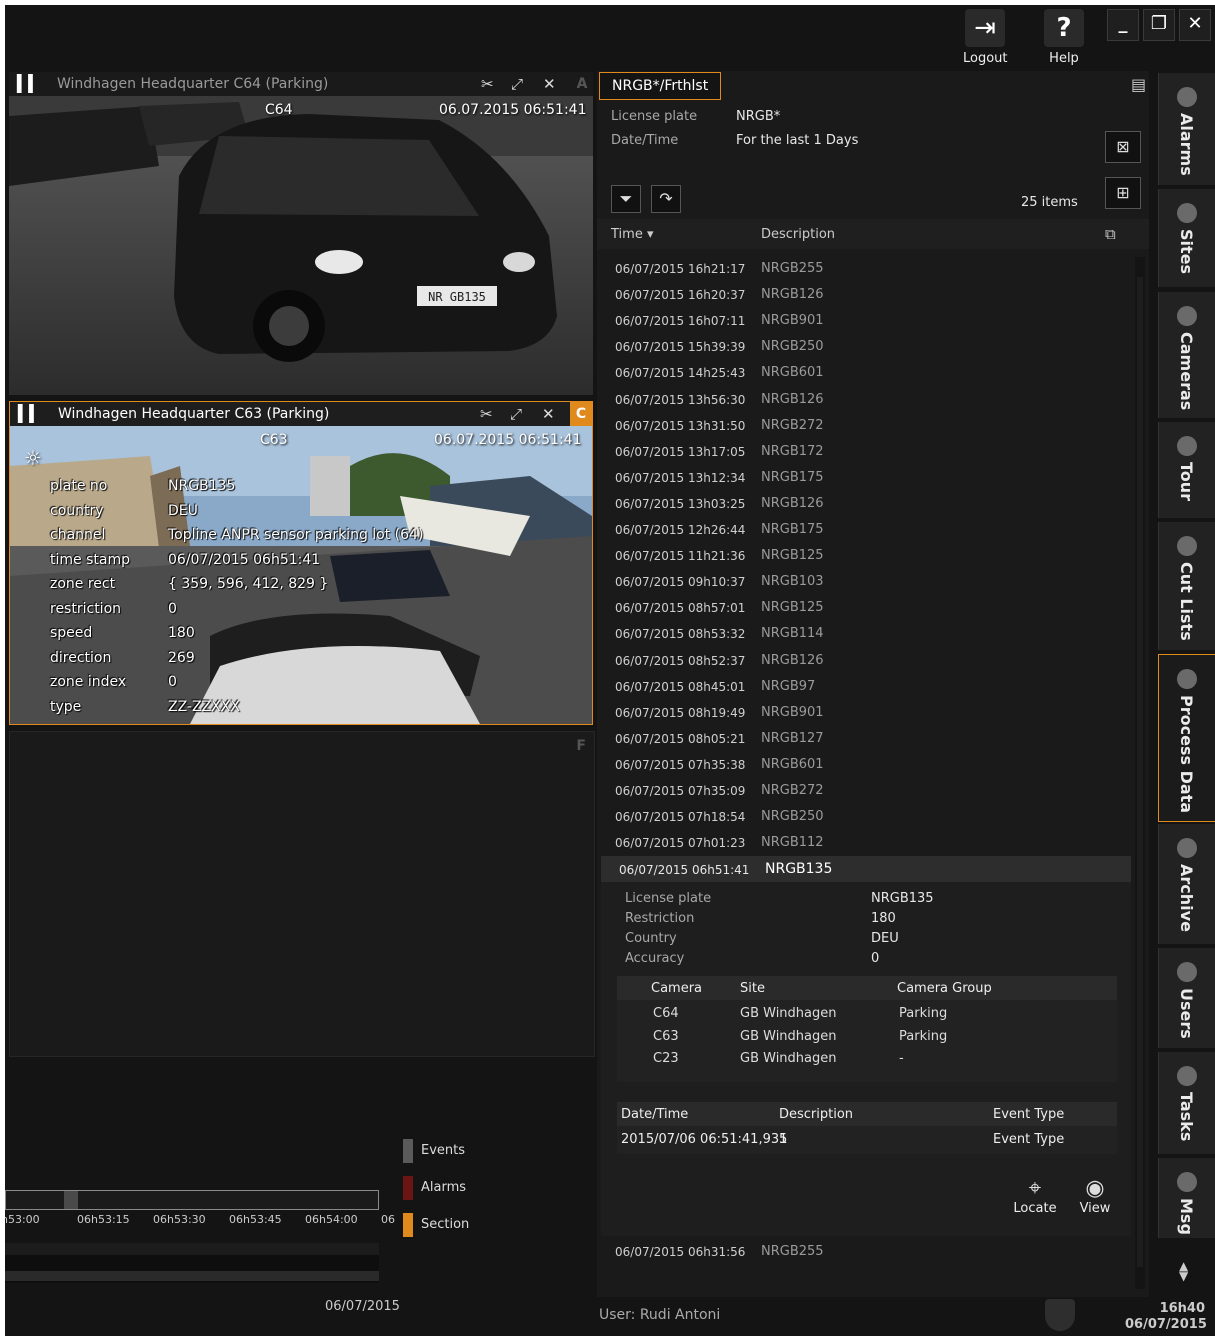 This screenshot has height=1336, width=1215. Describe the element at coordinates (870, 817) in the screenshot. I see `list-item: 06/07/2015 07h18:54 NRGB250` at that location.